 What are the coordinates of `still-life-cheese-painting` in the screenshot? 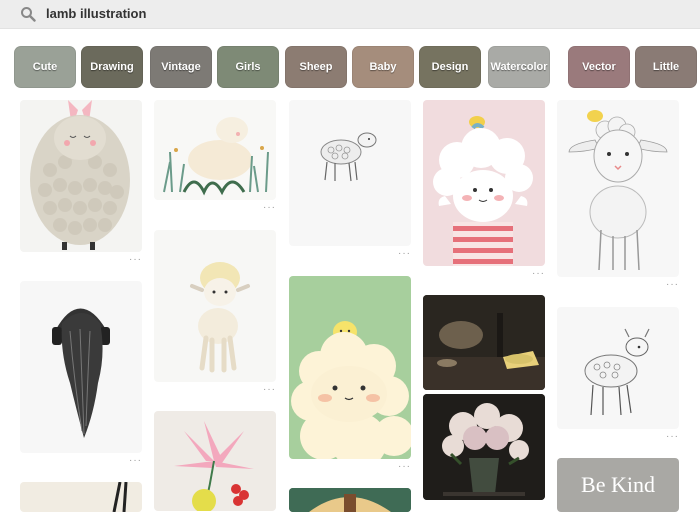 It's located at (484, 342).